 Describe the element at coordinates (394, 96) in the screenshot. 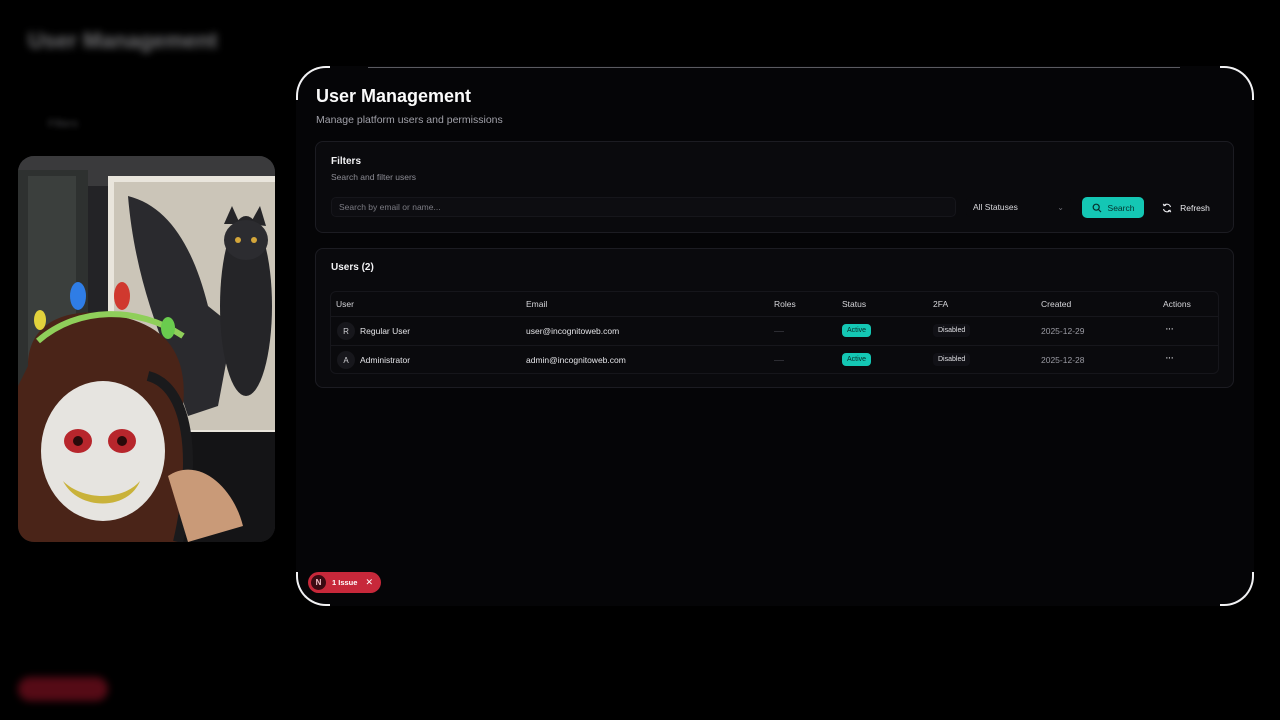

I see `page-title: User Management` at that location.